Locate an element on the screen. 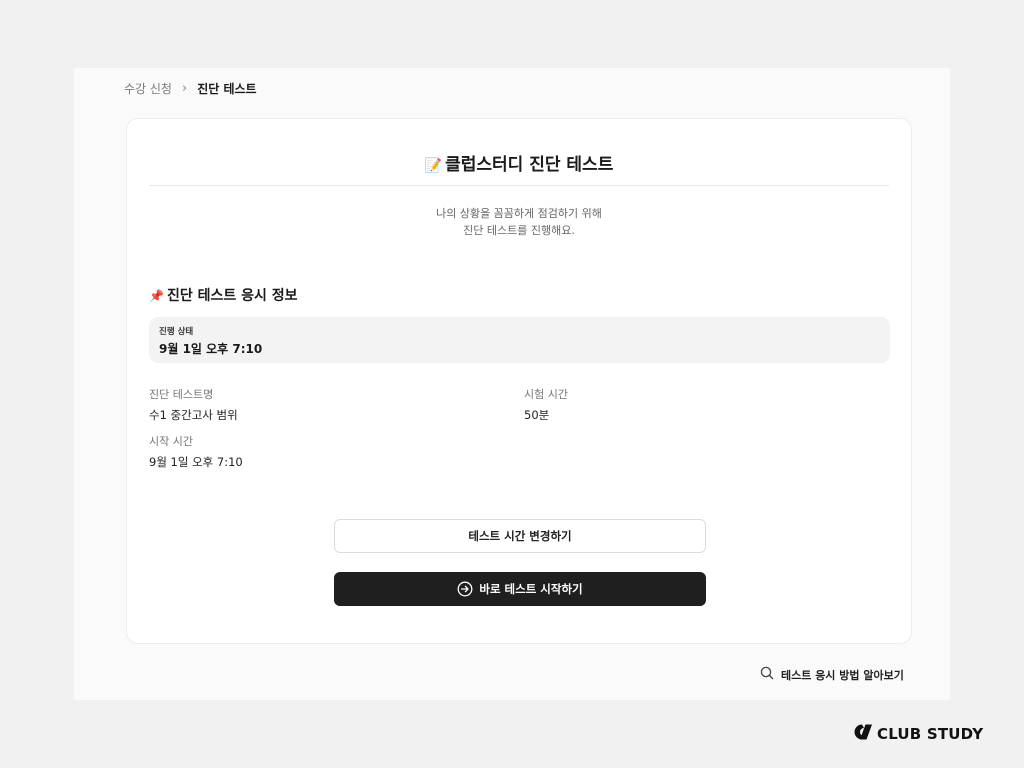 Image resolution: width=1024 pixels, height=768 pixels. duration-value: 50분 is located at coordinates (537, 415).